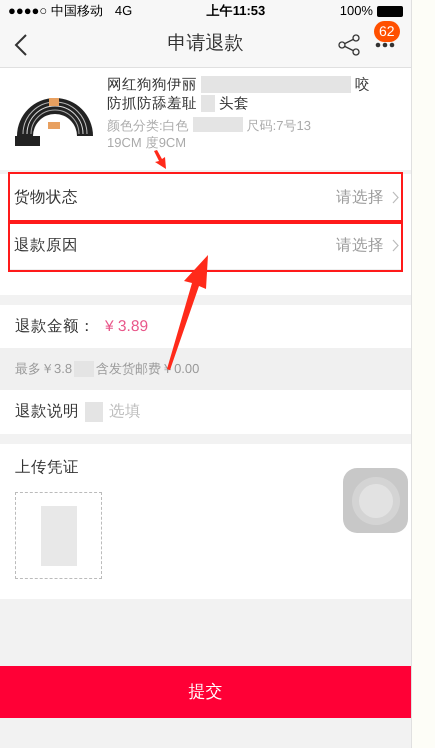 The width and height of the screenshot is (435, 748). Describe the element at coordinates (234, 104) in the screenshot. I see `product-title: 头套` at that location.